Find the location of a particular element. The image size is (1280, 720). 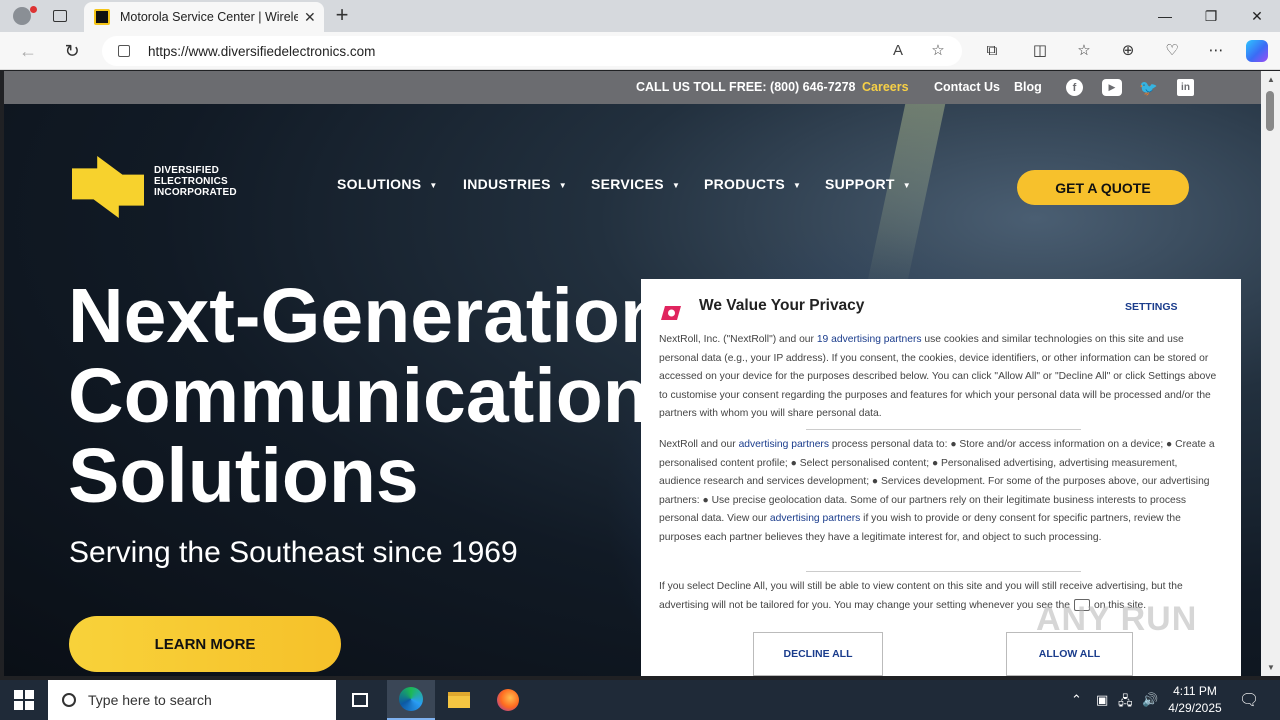

copilot-icon is located at coordinates (1257, 51).